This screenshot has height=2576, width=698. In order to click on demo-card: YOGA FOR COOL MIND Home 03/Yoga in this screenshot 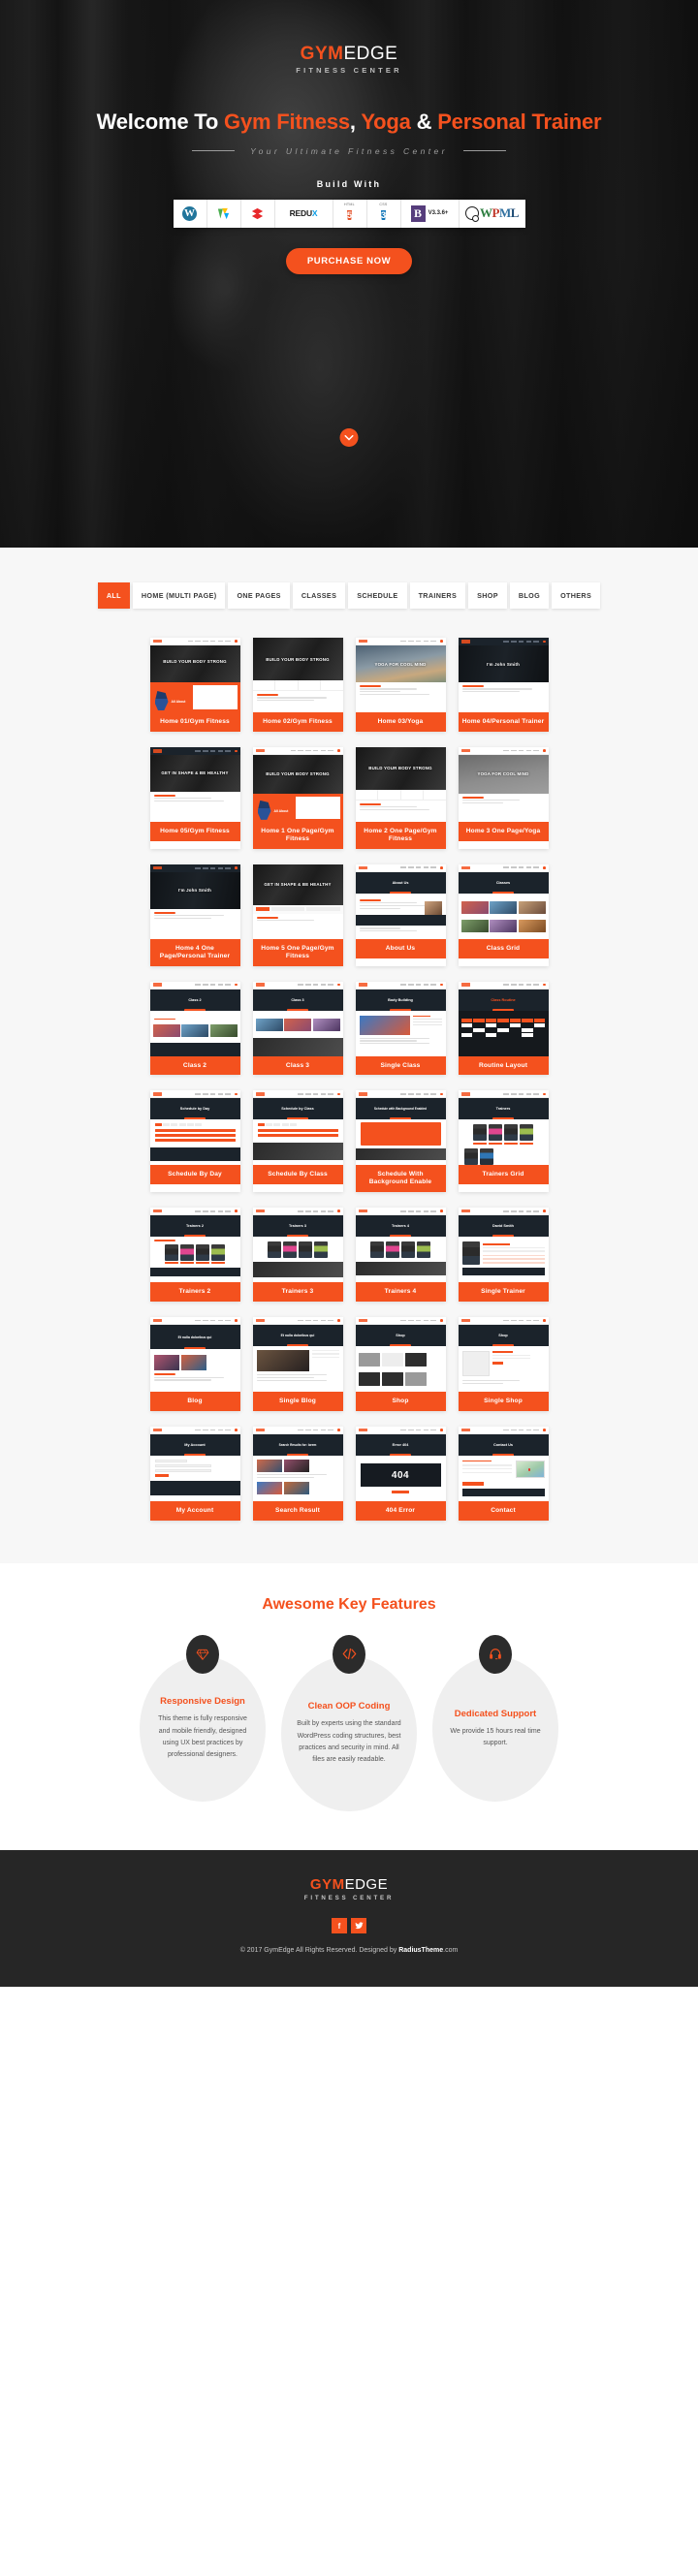, I will do `click(400, 685)`.